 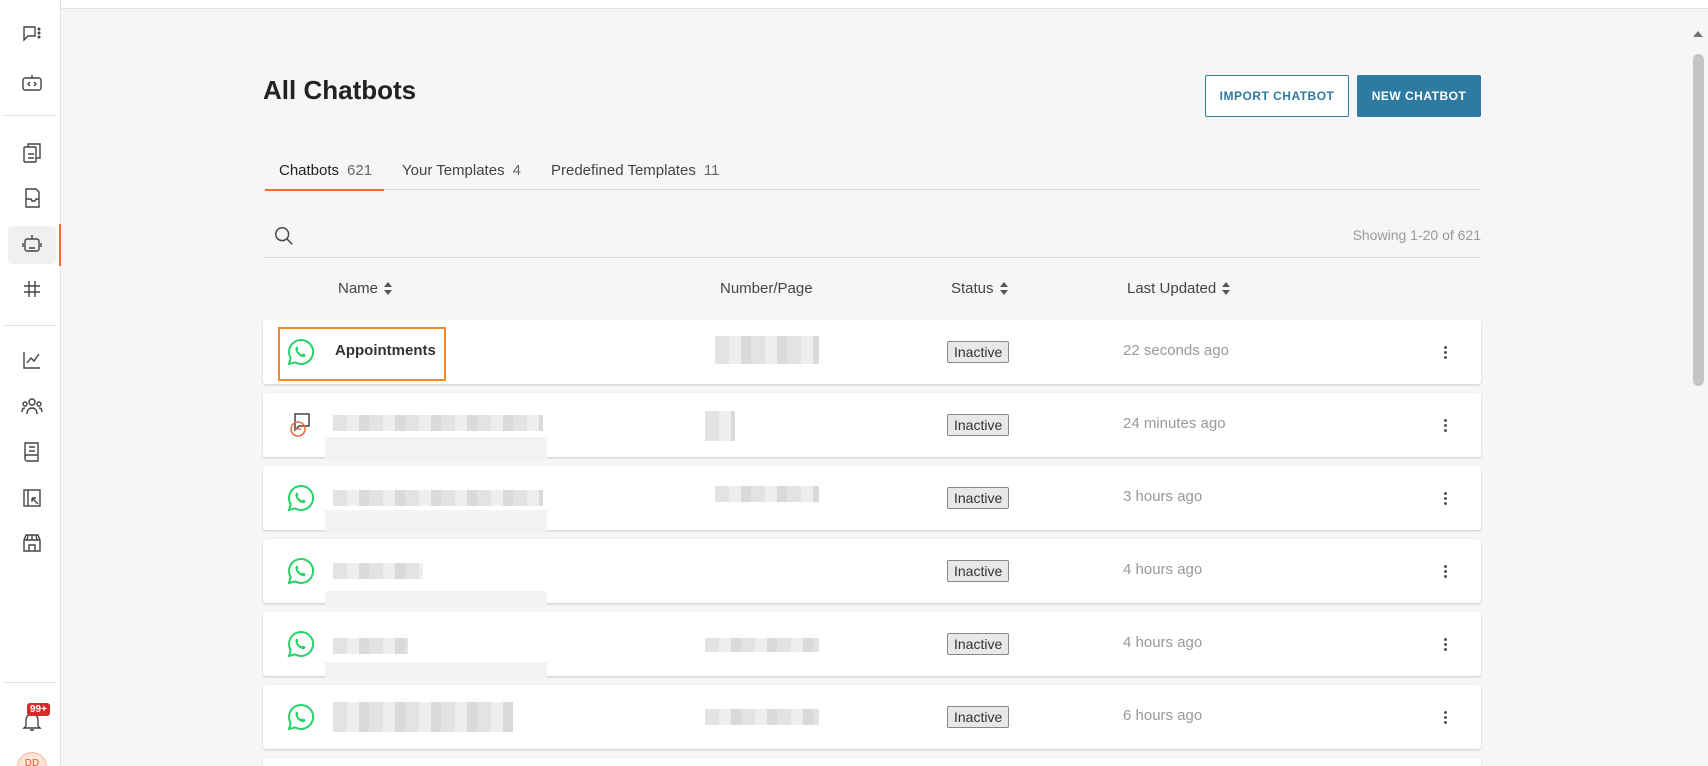 I want to click on column-header-last-updated: Last Updated, so click(x=1179, y=288).